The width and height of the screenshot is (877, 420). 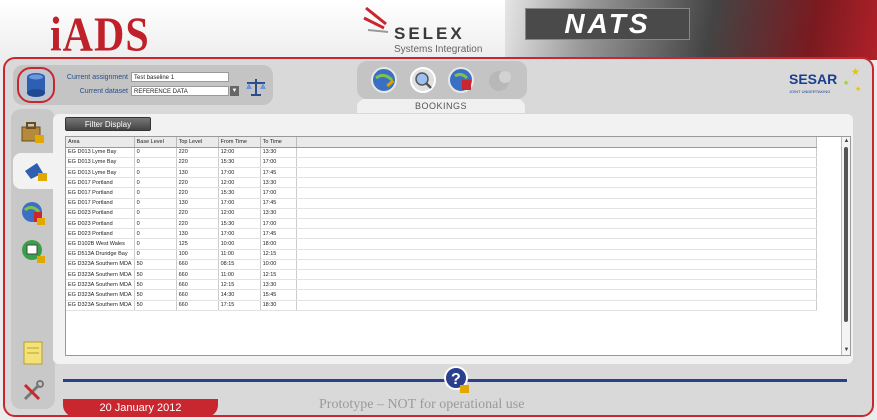 I want to click on scroll-down-icon: ▼, so click(x=846, y=350).